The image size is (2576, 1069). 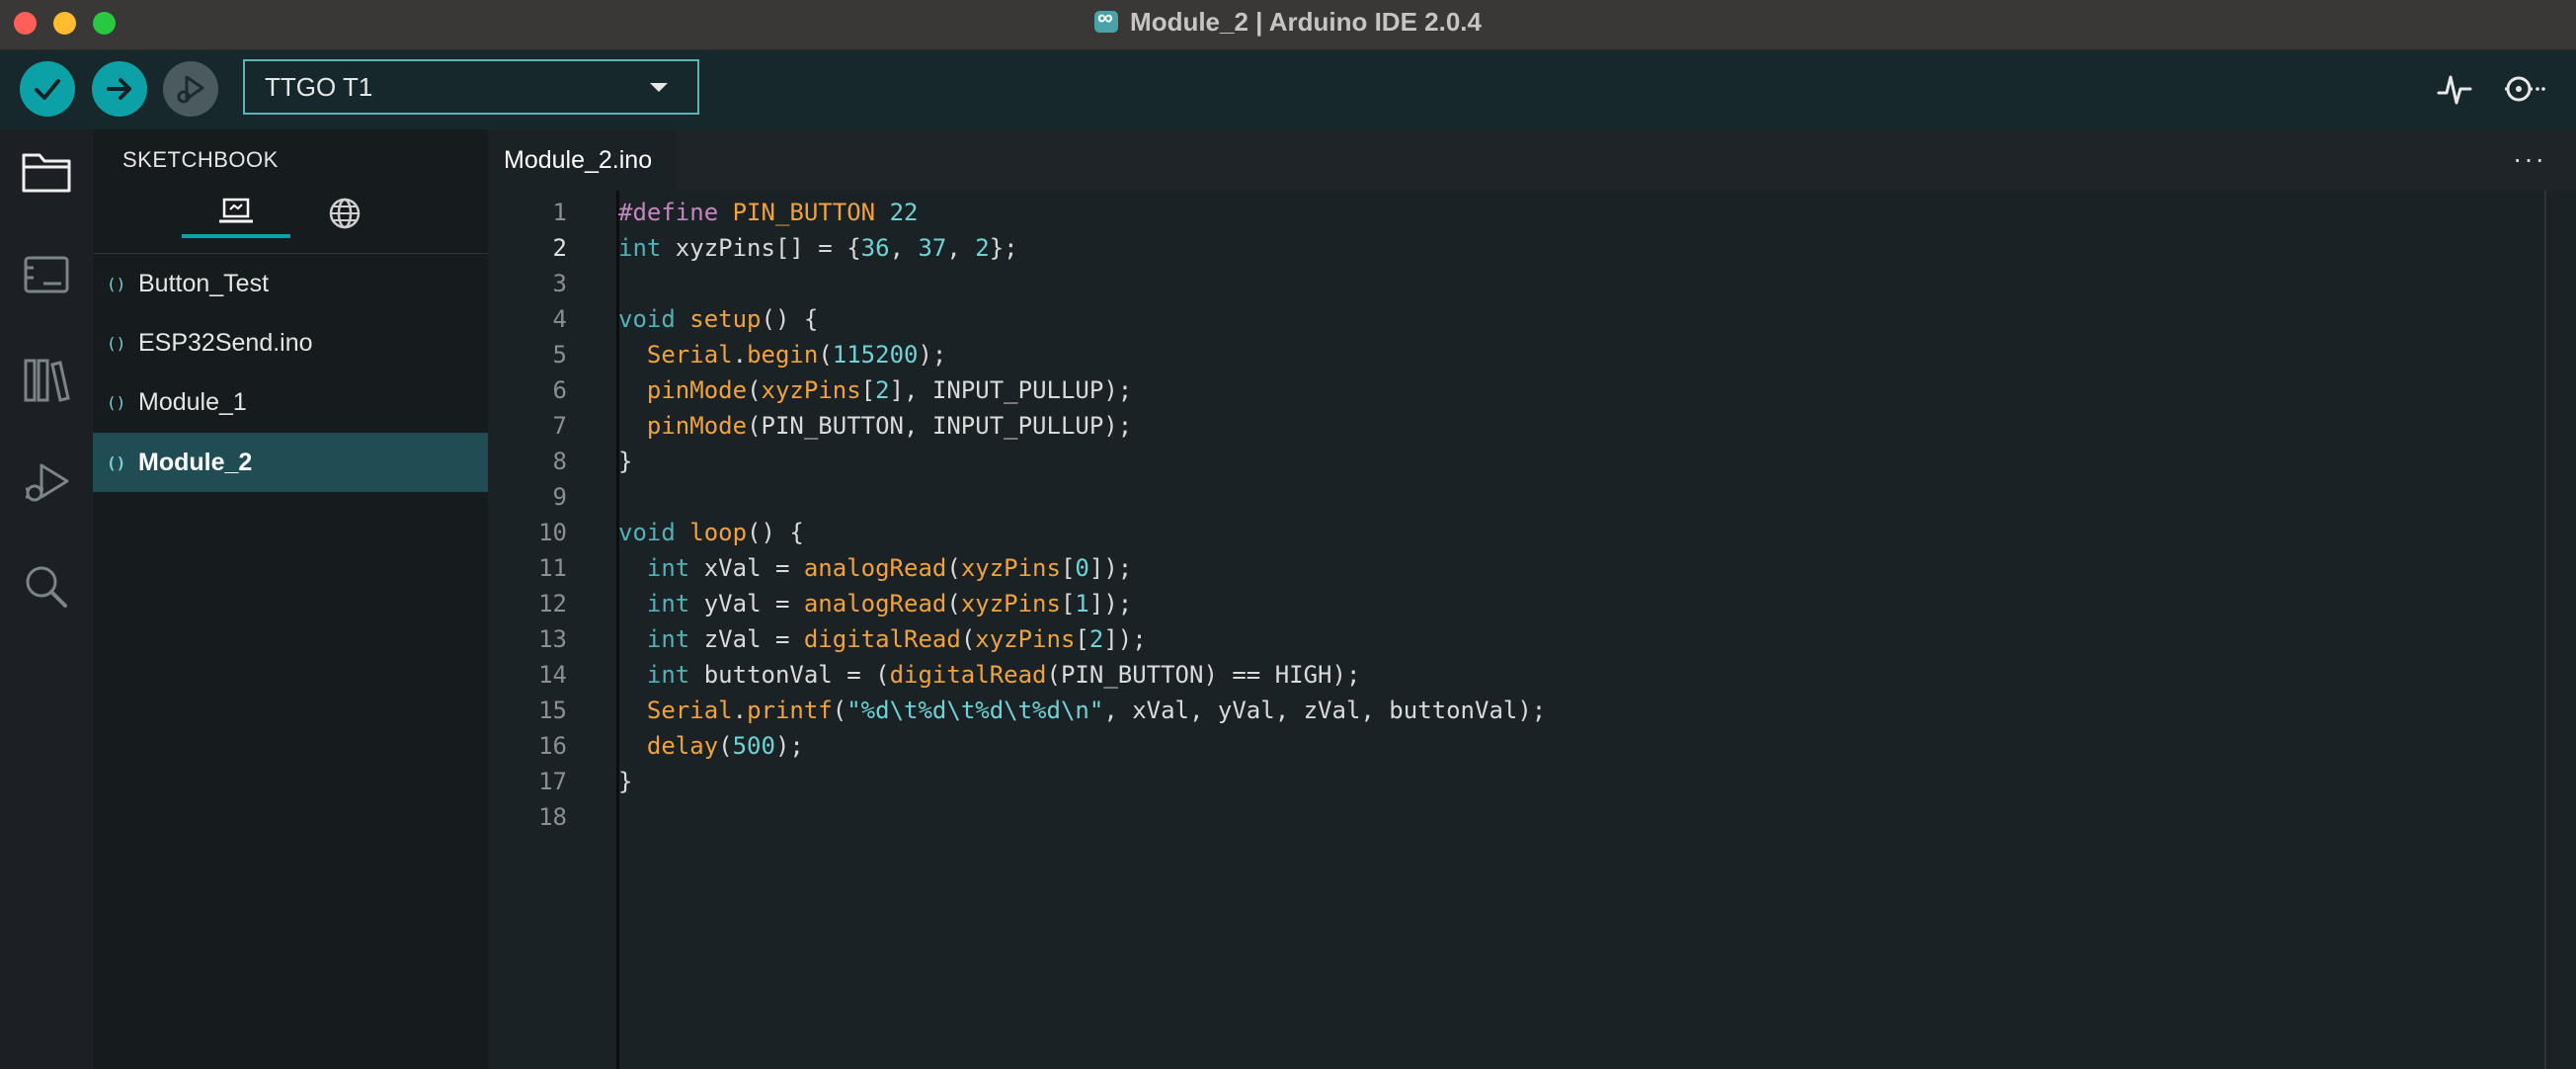 What do you see at coordinates (1505, 603) in the screenshot?
I see `code-line: 12 int yVal = analogRead(xyzPins[1]);` at bounding box center [1505, 603].